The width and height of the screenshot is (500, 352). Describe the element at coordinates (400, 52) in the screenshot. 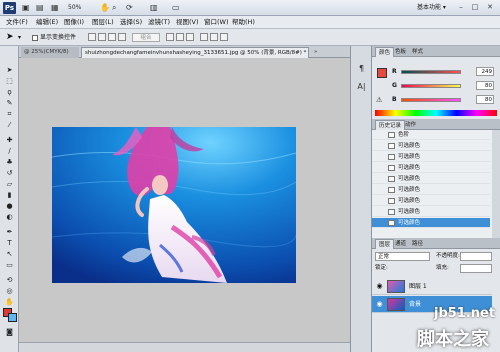

I see `tab-swatches: 色板` at that location.